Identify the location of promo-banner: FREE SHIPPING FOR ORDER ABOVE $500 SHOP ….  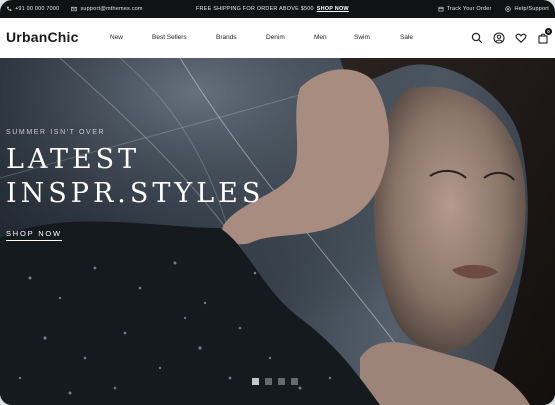
(272, 9).